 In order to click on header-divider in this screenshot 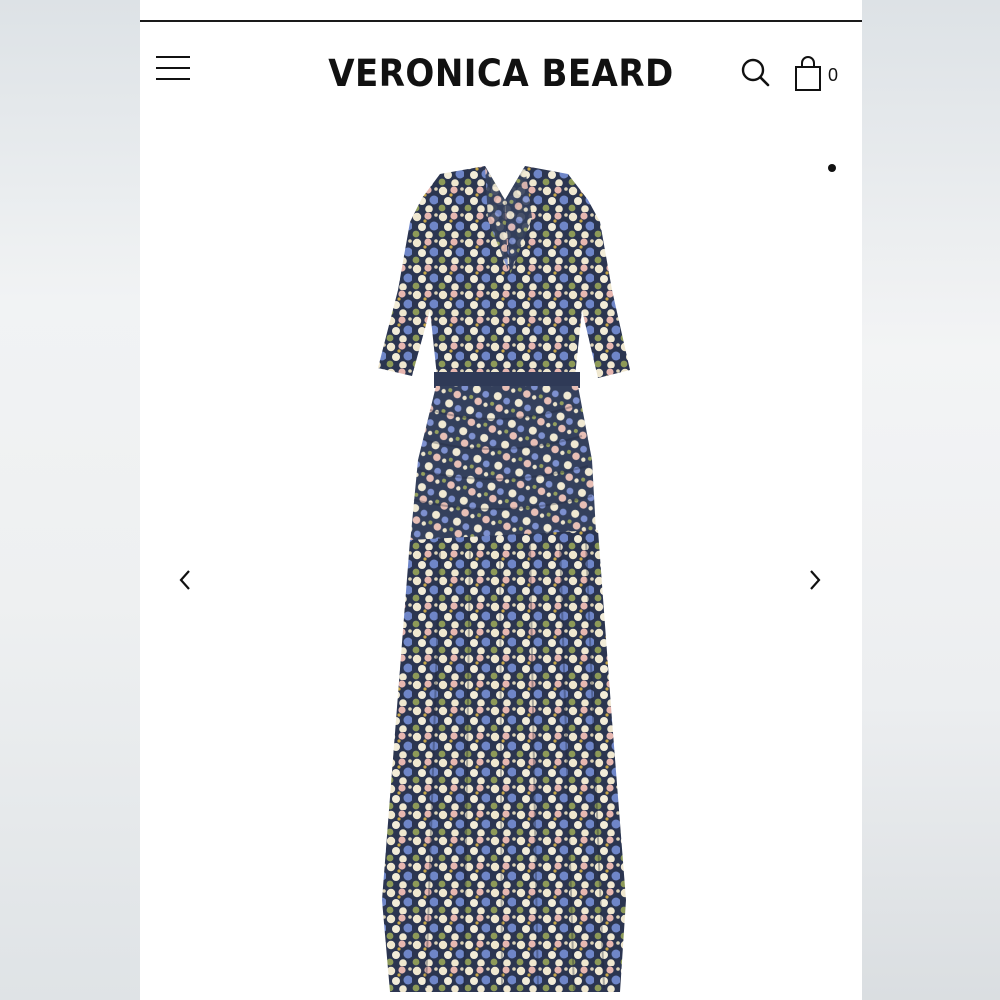, I will do `click(501, 21)`.